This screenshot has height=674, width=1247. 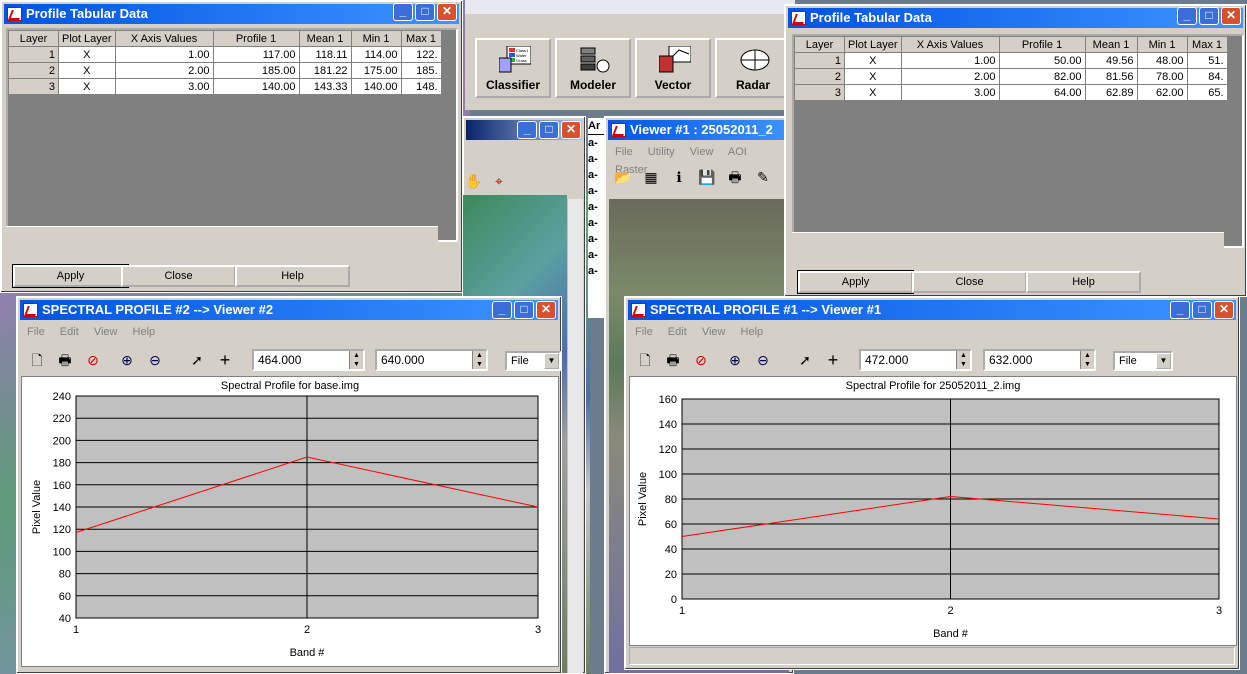 What do you see at coordinates (950, 611) in the screenshot?
I see `x-tick-label: 2` at bounding box center [950, 611].